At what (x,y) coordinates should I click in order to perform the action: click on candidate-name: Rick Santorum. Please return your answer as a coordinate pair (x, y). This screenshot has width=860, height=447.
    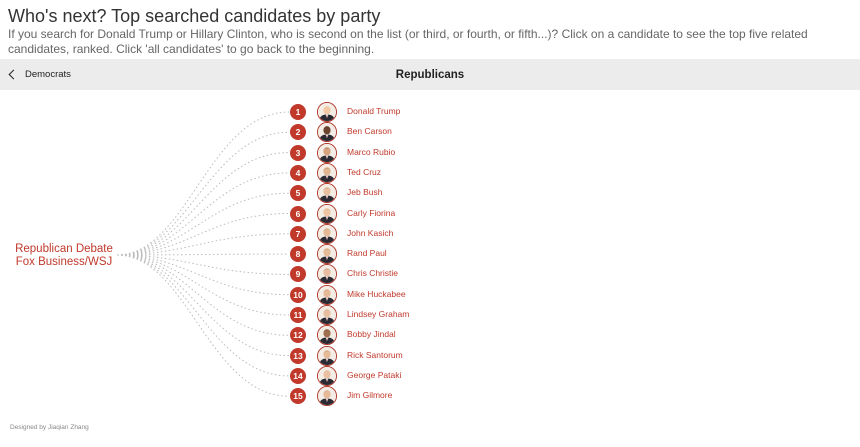
    Looking at the image, I should click on (375, 355).